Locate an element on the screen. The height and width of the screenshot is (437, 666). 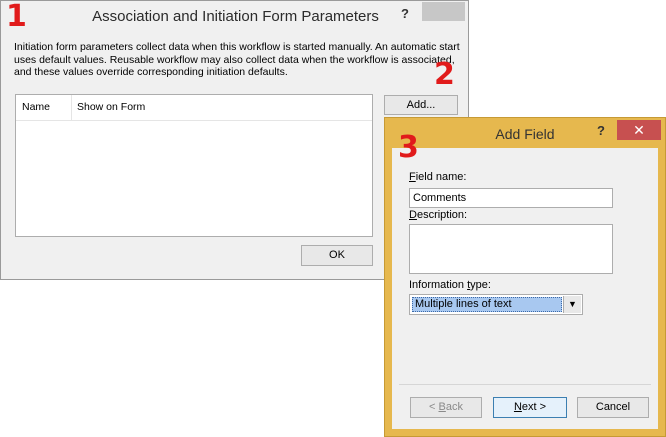
column-divider is located at coordinates (71, 107).